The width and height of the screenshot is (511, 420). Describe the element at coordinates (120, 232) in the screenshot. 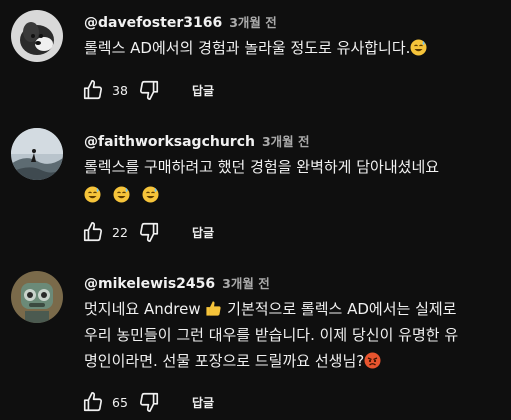

I see `like-count: 22` at that location.